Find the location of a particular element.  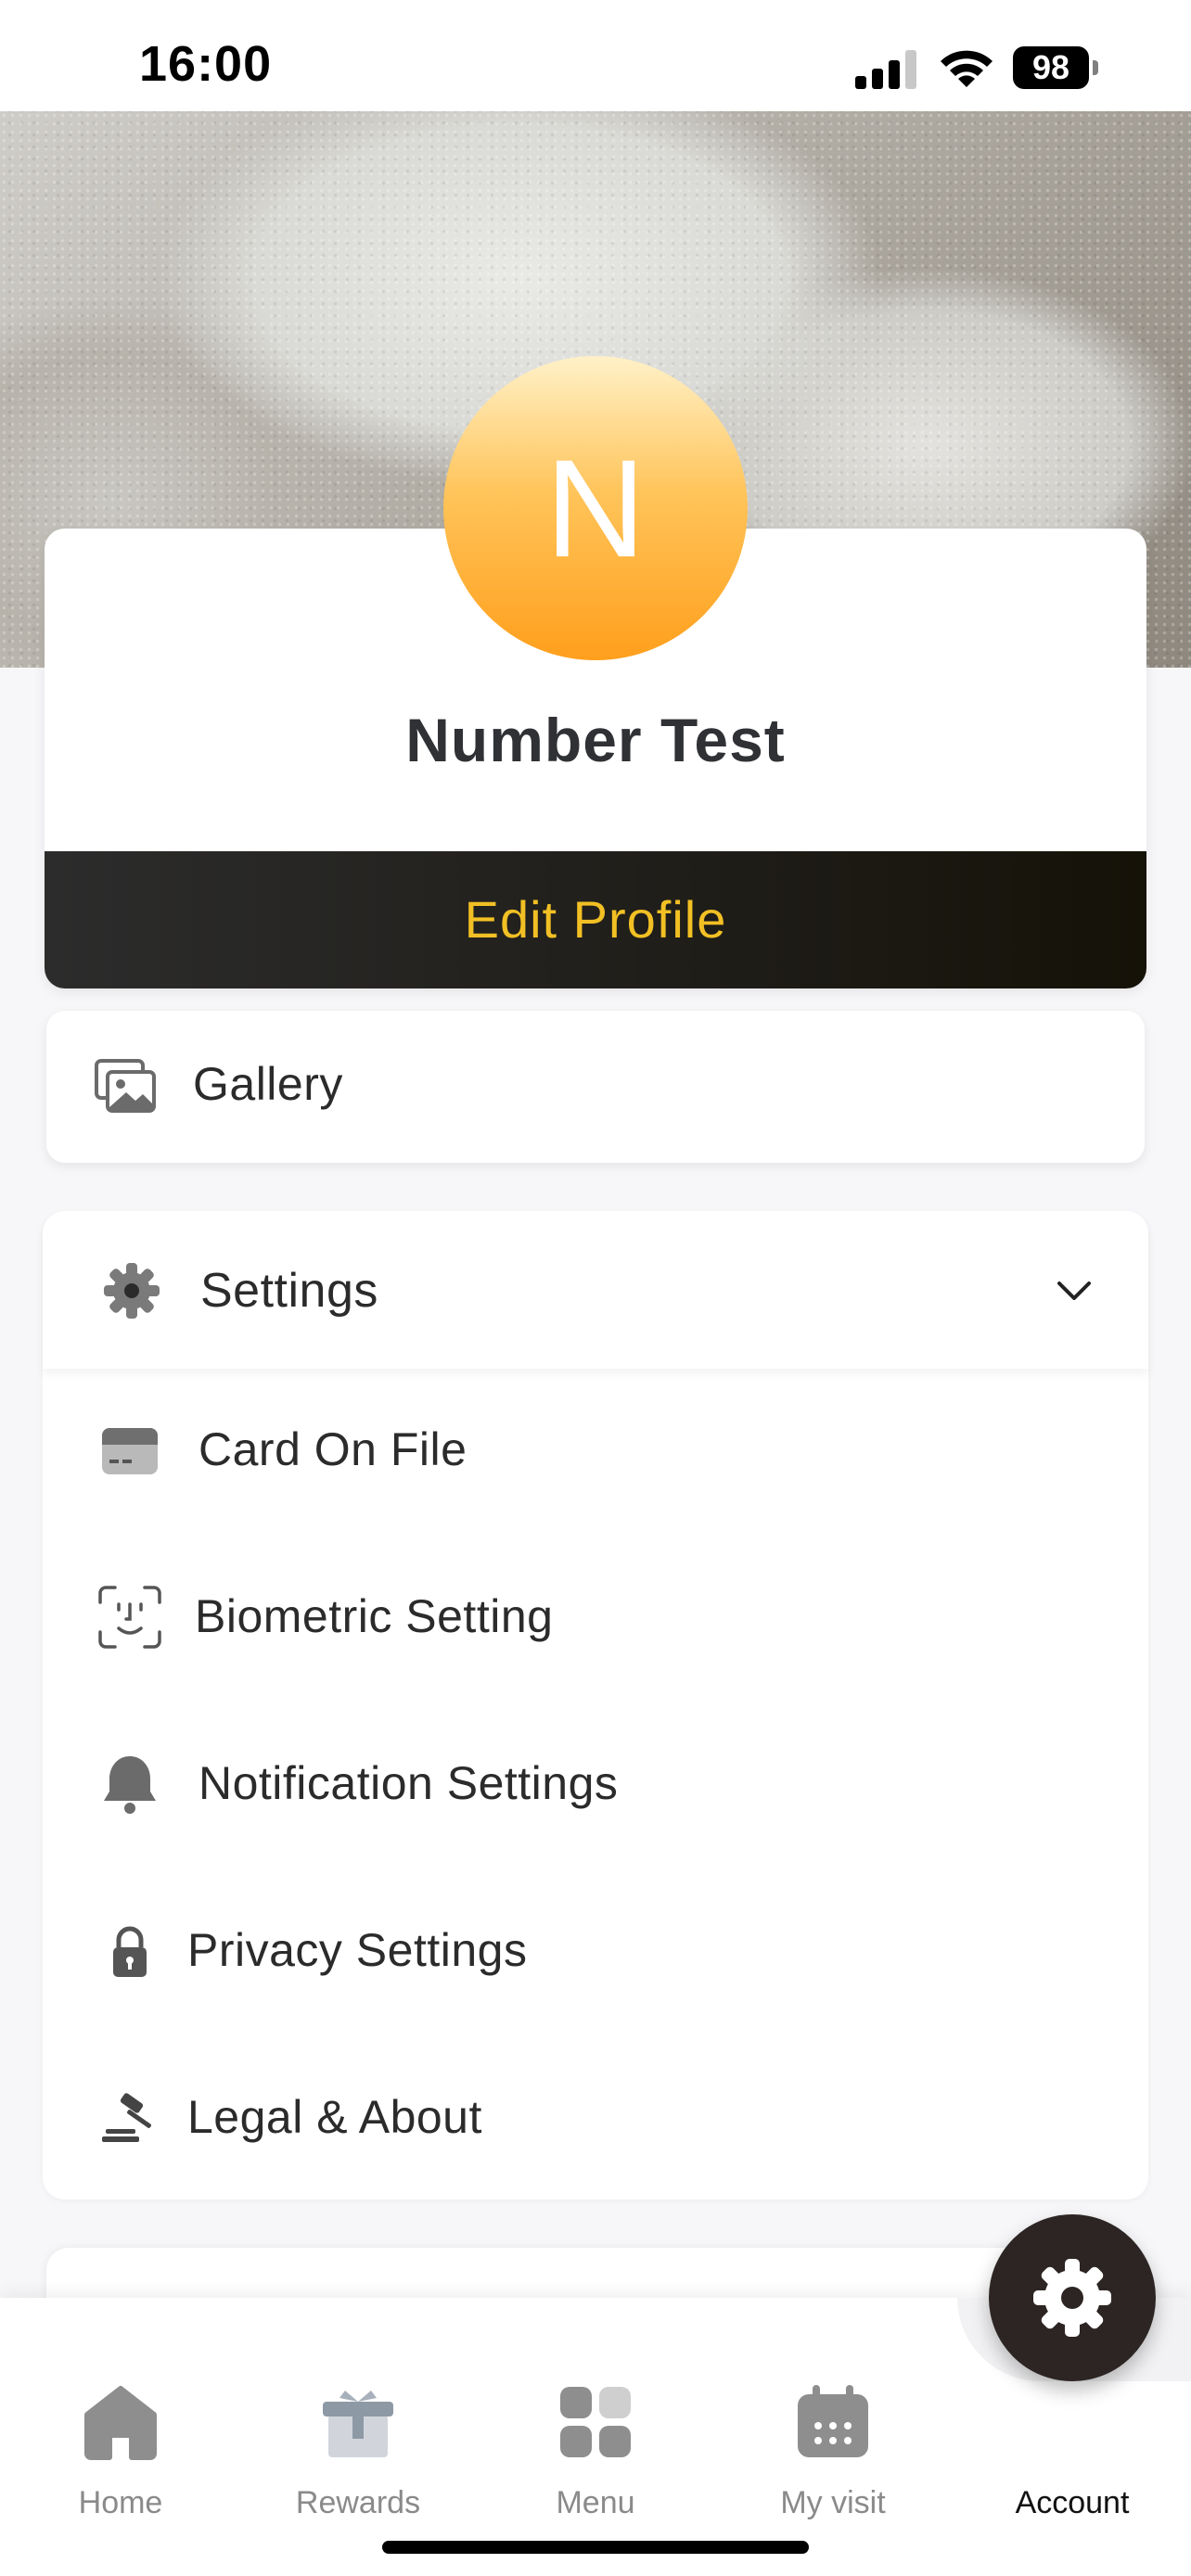

tab-label: Rewards is located at coordinates (358, 2502).